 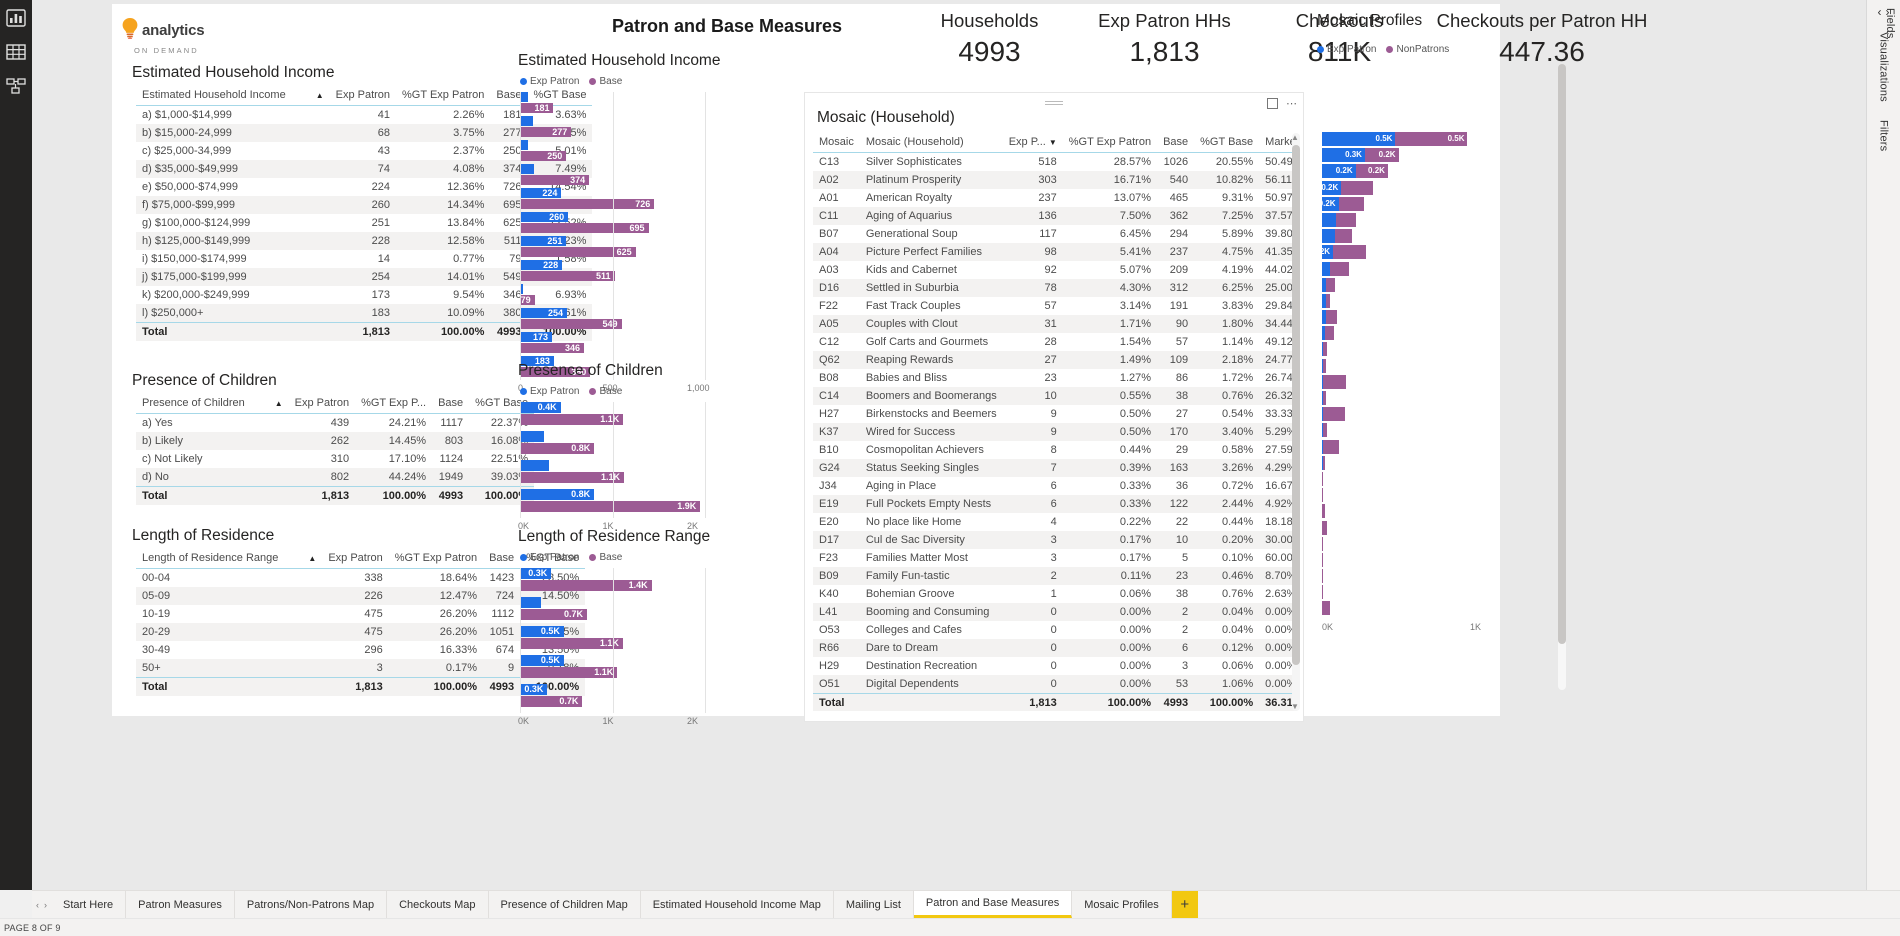 What do you see at coordinates (565, 904) in the screenshot?
I see `page-tab: Presence of Children Map` at bounding box center [565, 904].